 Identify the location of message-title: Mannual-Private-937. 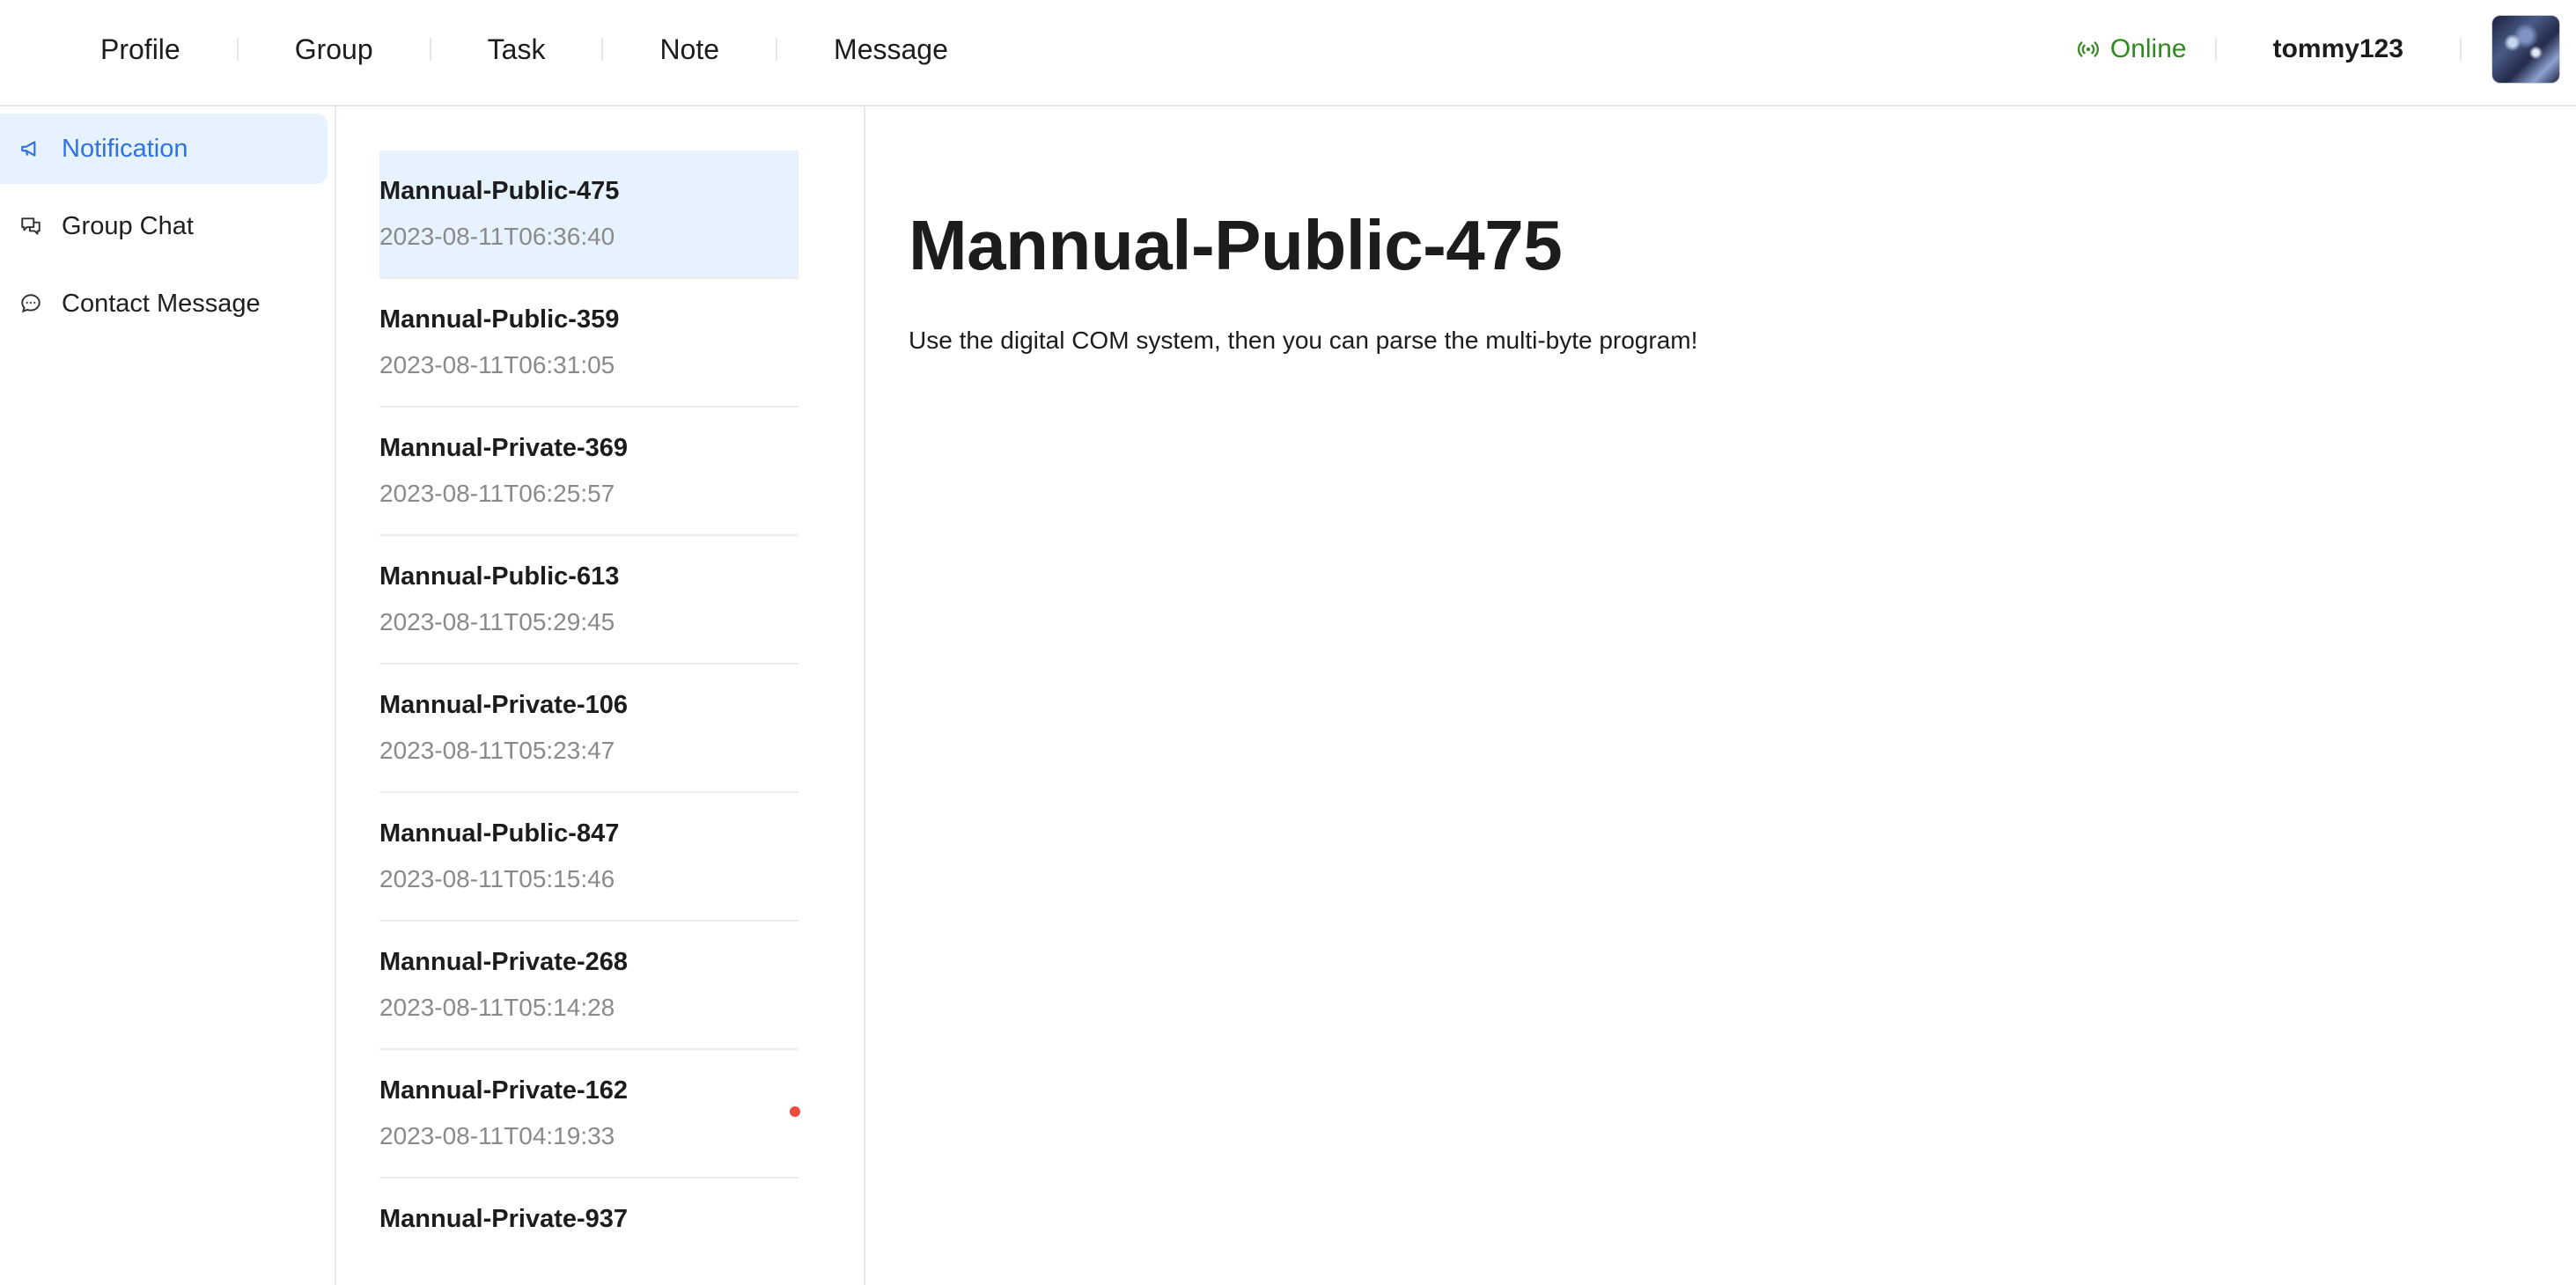
(504, 1219).